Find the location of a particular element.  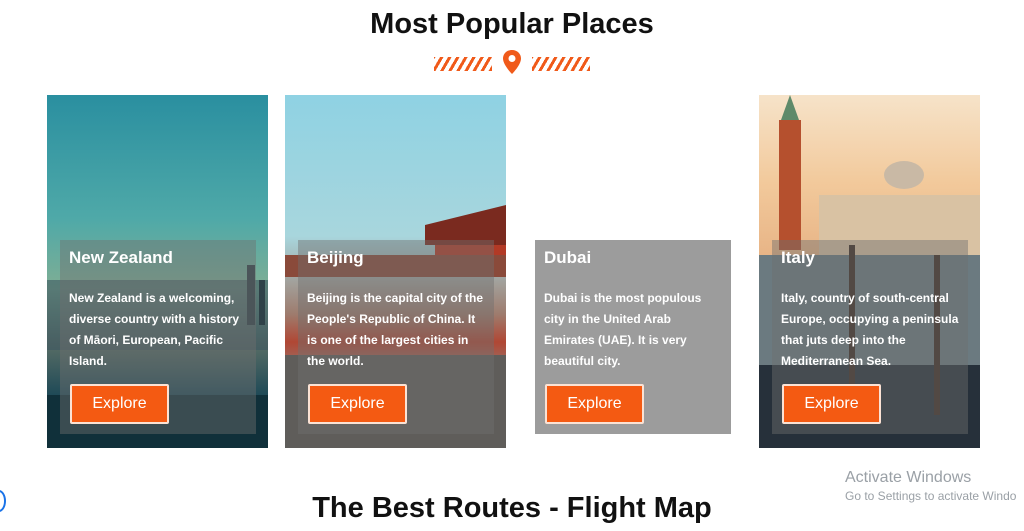

explore-button-italy: Explore is located at coordinates (831, 404).